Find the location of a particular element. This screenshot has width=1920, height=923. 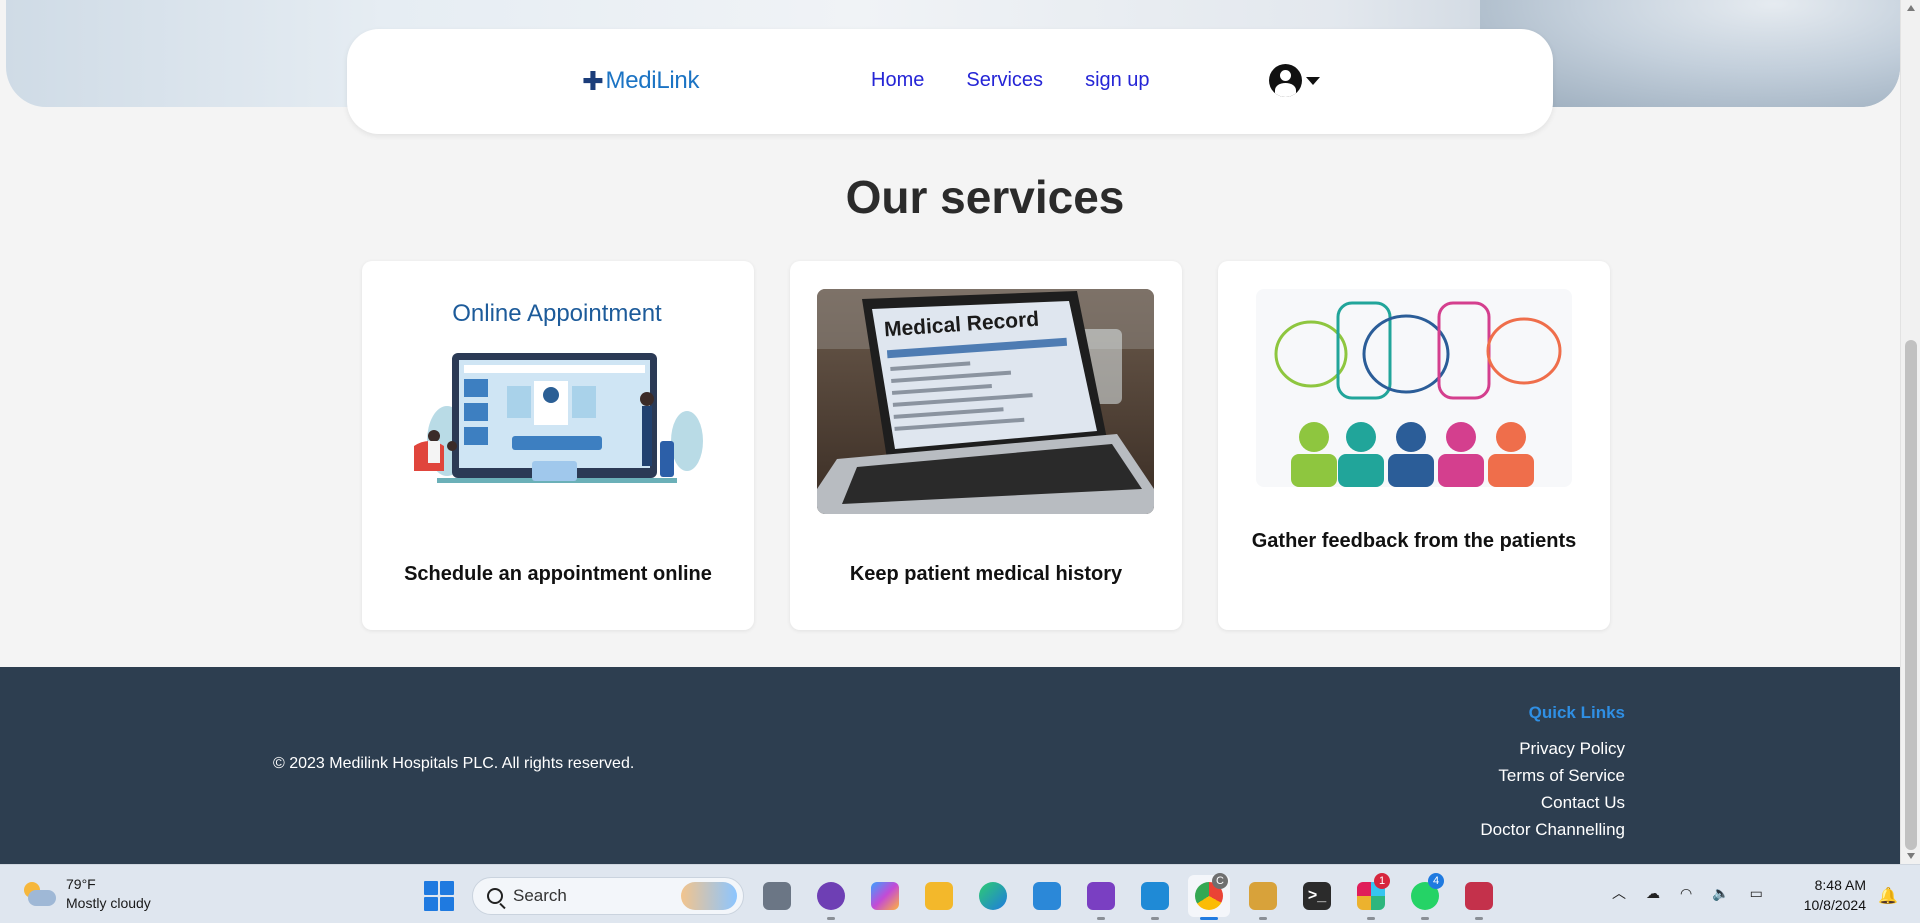

github-icon is located at coordinates (831, 896).